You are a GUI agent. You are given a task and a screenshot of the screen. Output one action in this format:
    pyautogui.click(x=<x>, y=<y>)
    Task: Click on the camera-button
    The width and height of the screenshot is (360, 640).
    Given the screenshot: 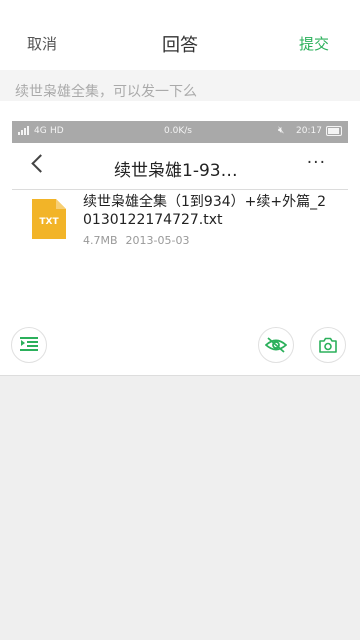 What is the action you would take?
    pyautogui.click(x=328, y=345)
    